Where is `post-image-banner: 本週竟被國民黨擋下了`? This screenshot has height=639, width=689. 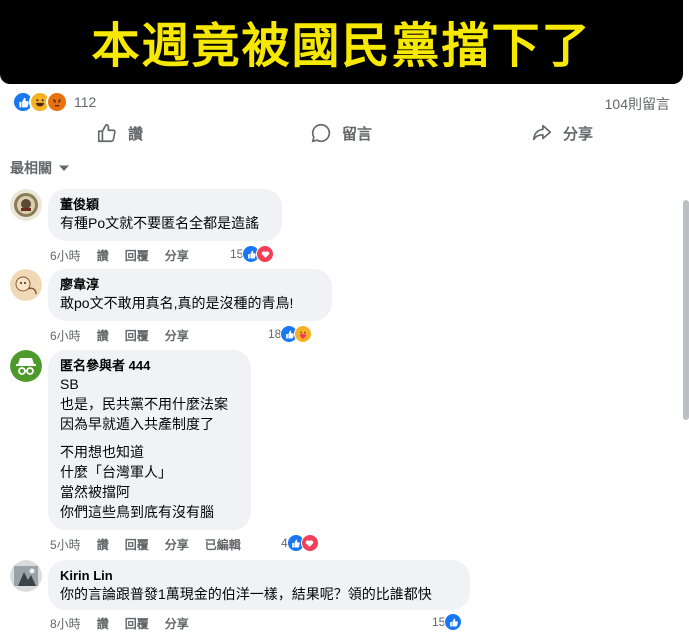
post-image-banner: 本週竟被國民黨擋下了 is located at coordinates (341, 42).